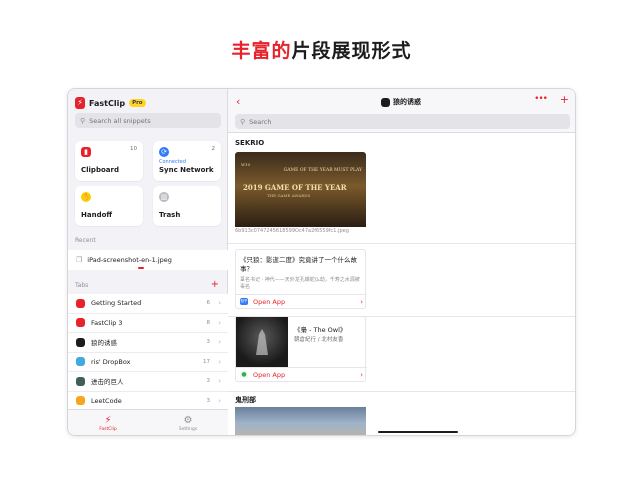 The image size is (643, 482). What do you see at coordinates (401, 111) in the screenshot?
I see `navigation-bar: ‹ 狼的诱惑 ••• + ⚲` at bounding box center [401, 111].